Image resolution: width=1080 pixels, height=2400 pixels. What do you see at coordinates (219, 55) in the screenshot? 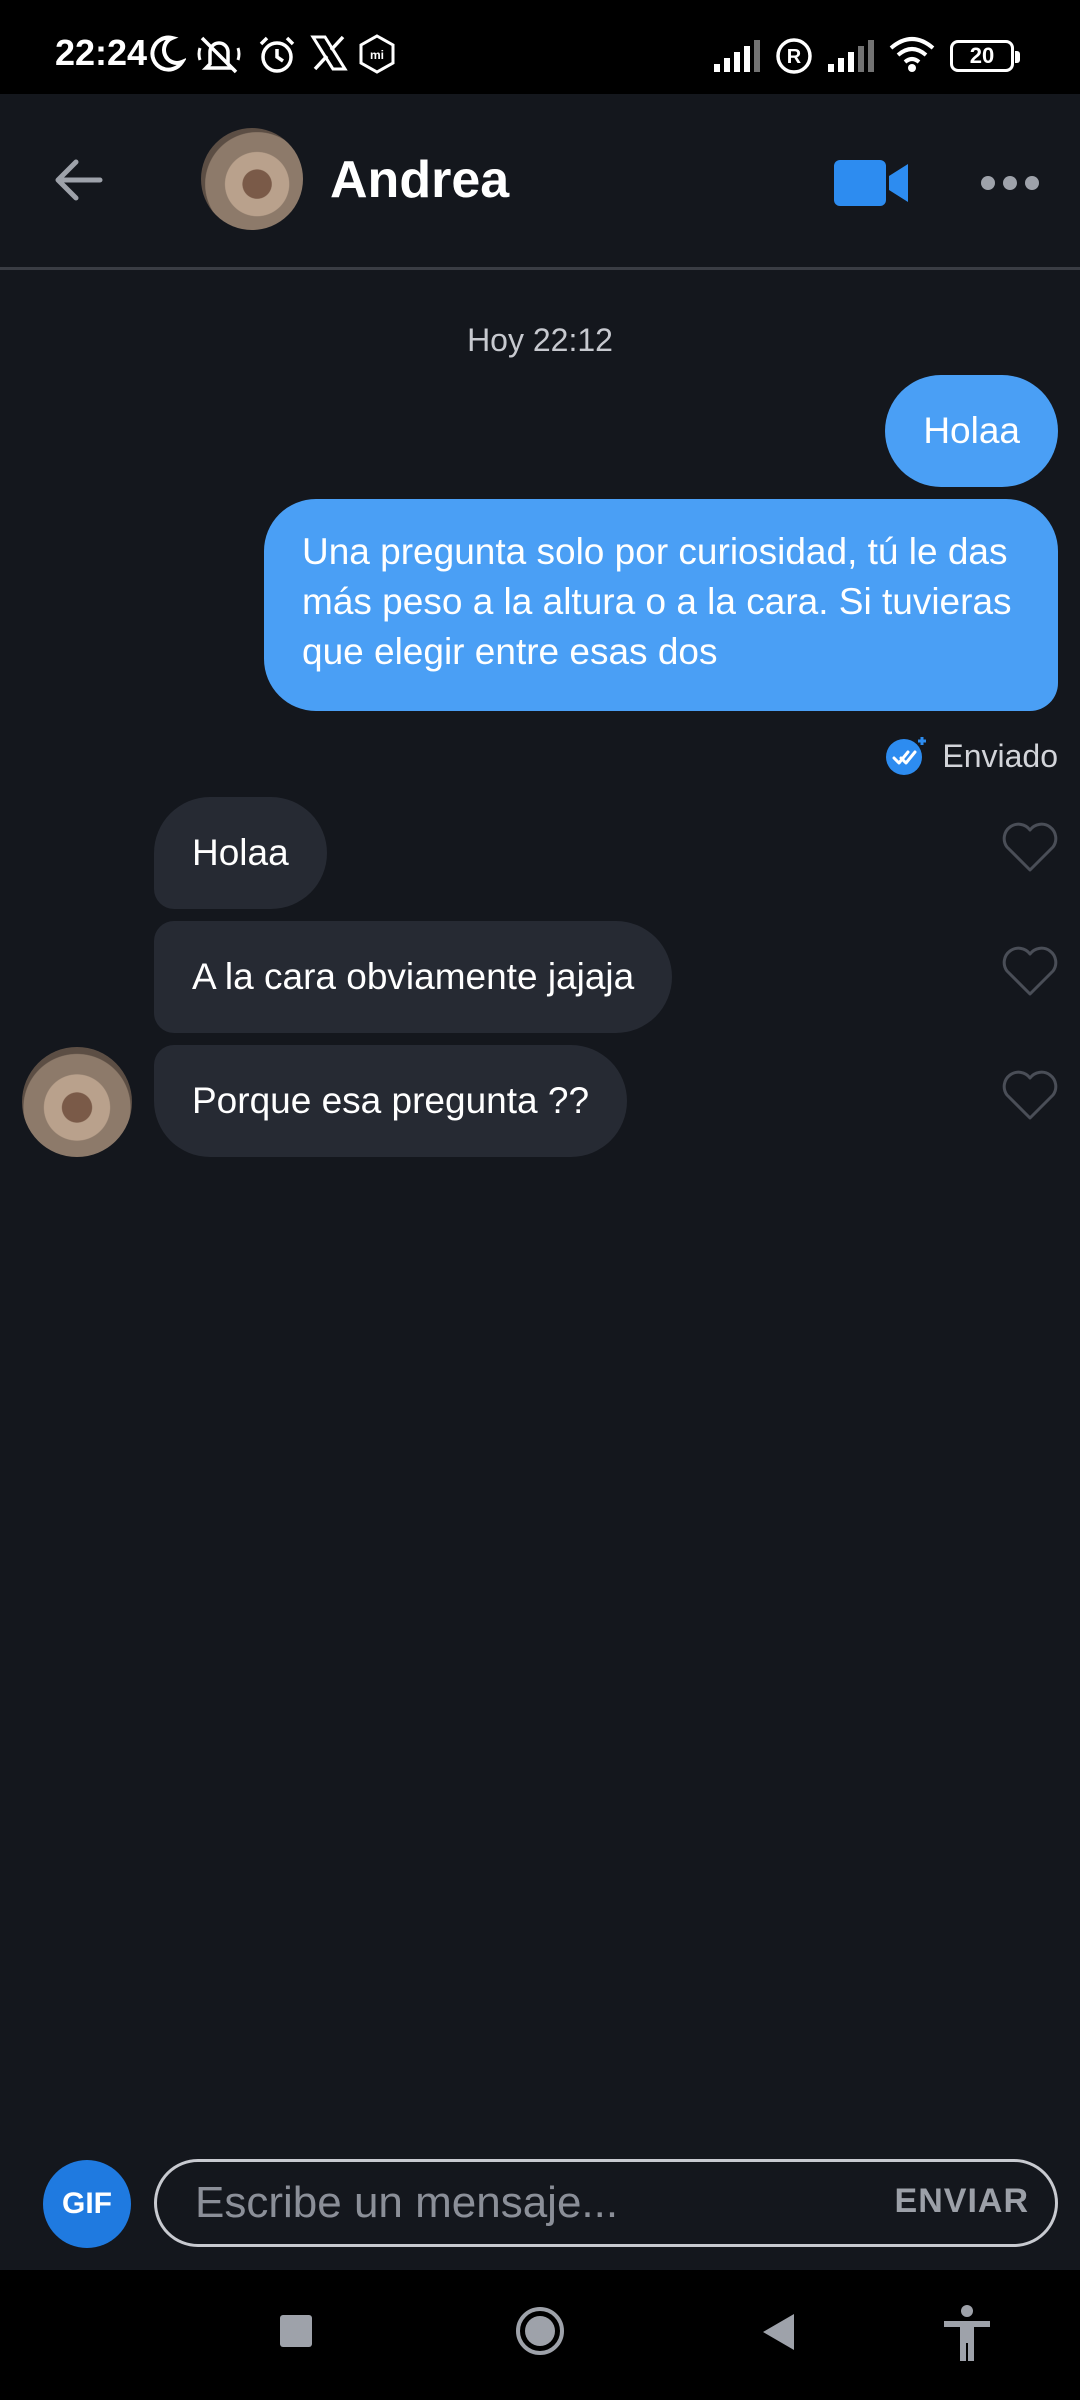
I see `silent-icon` at bounding box center [219, 55].